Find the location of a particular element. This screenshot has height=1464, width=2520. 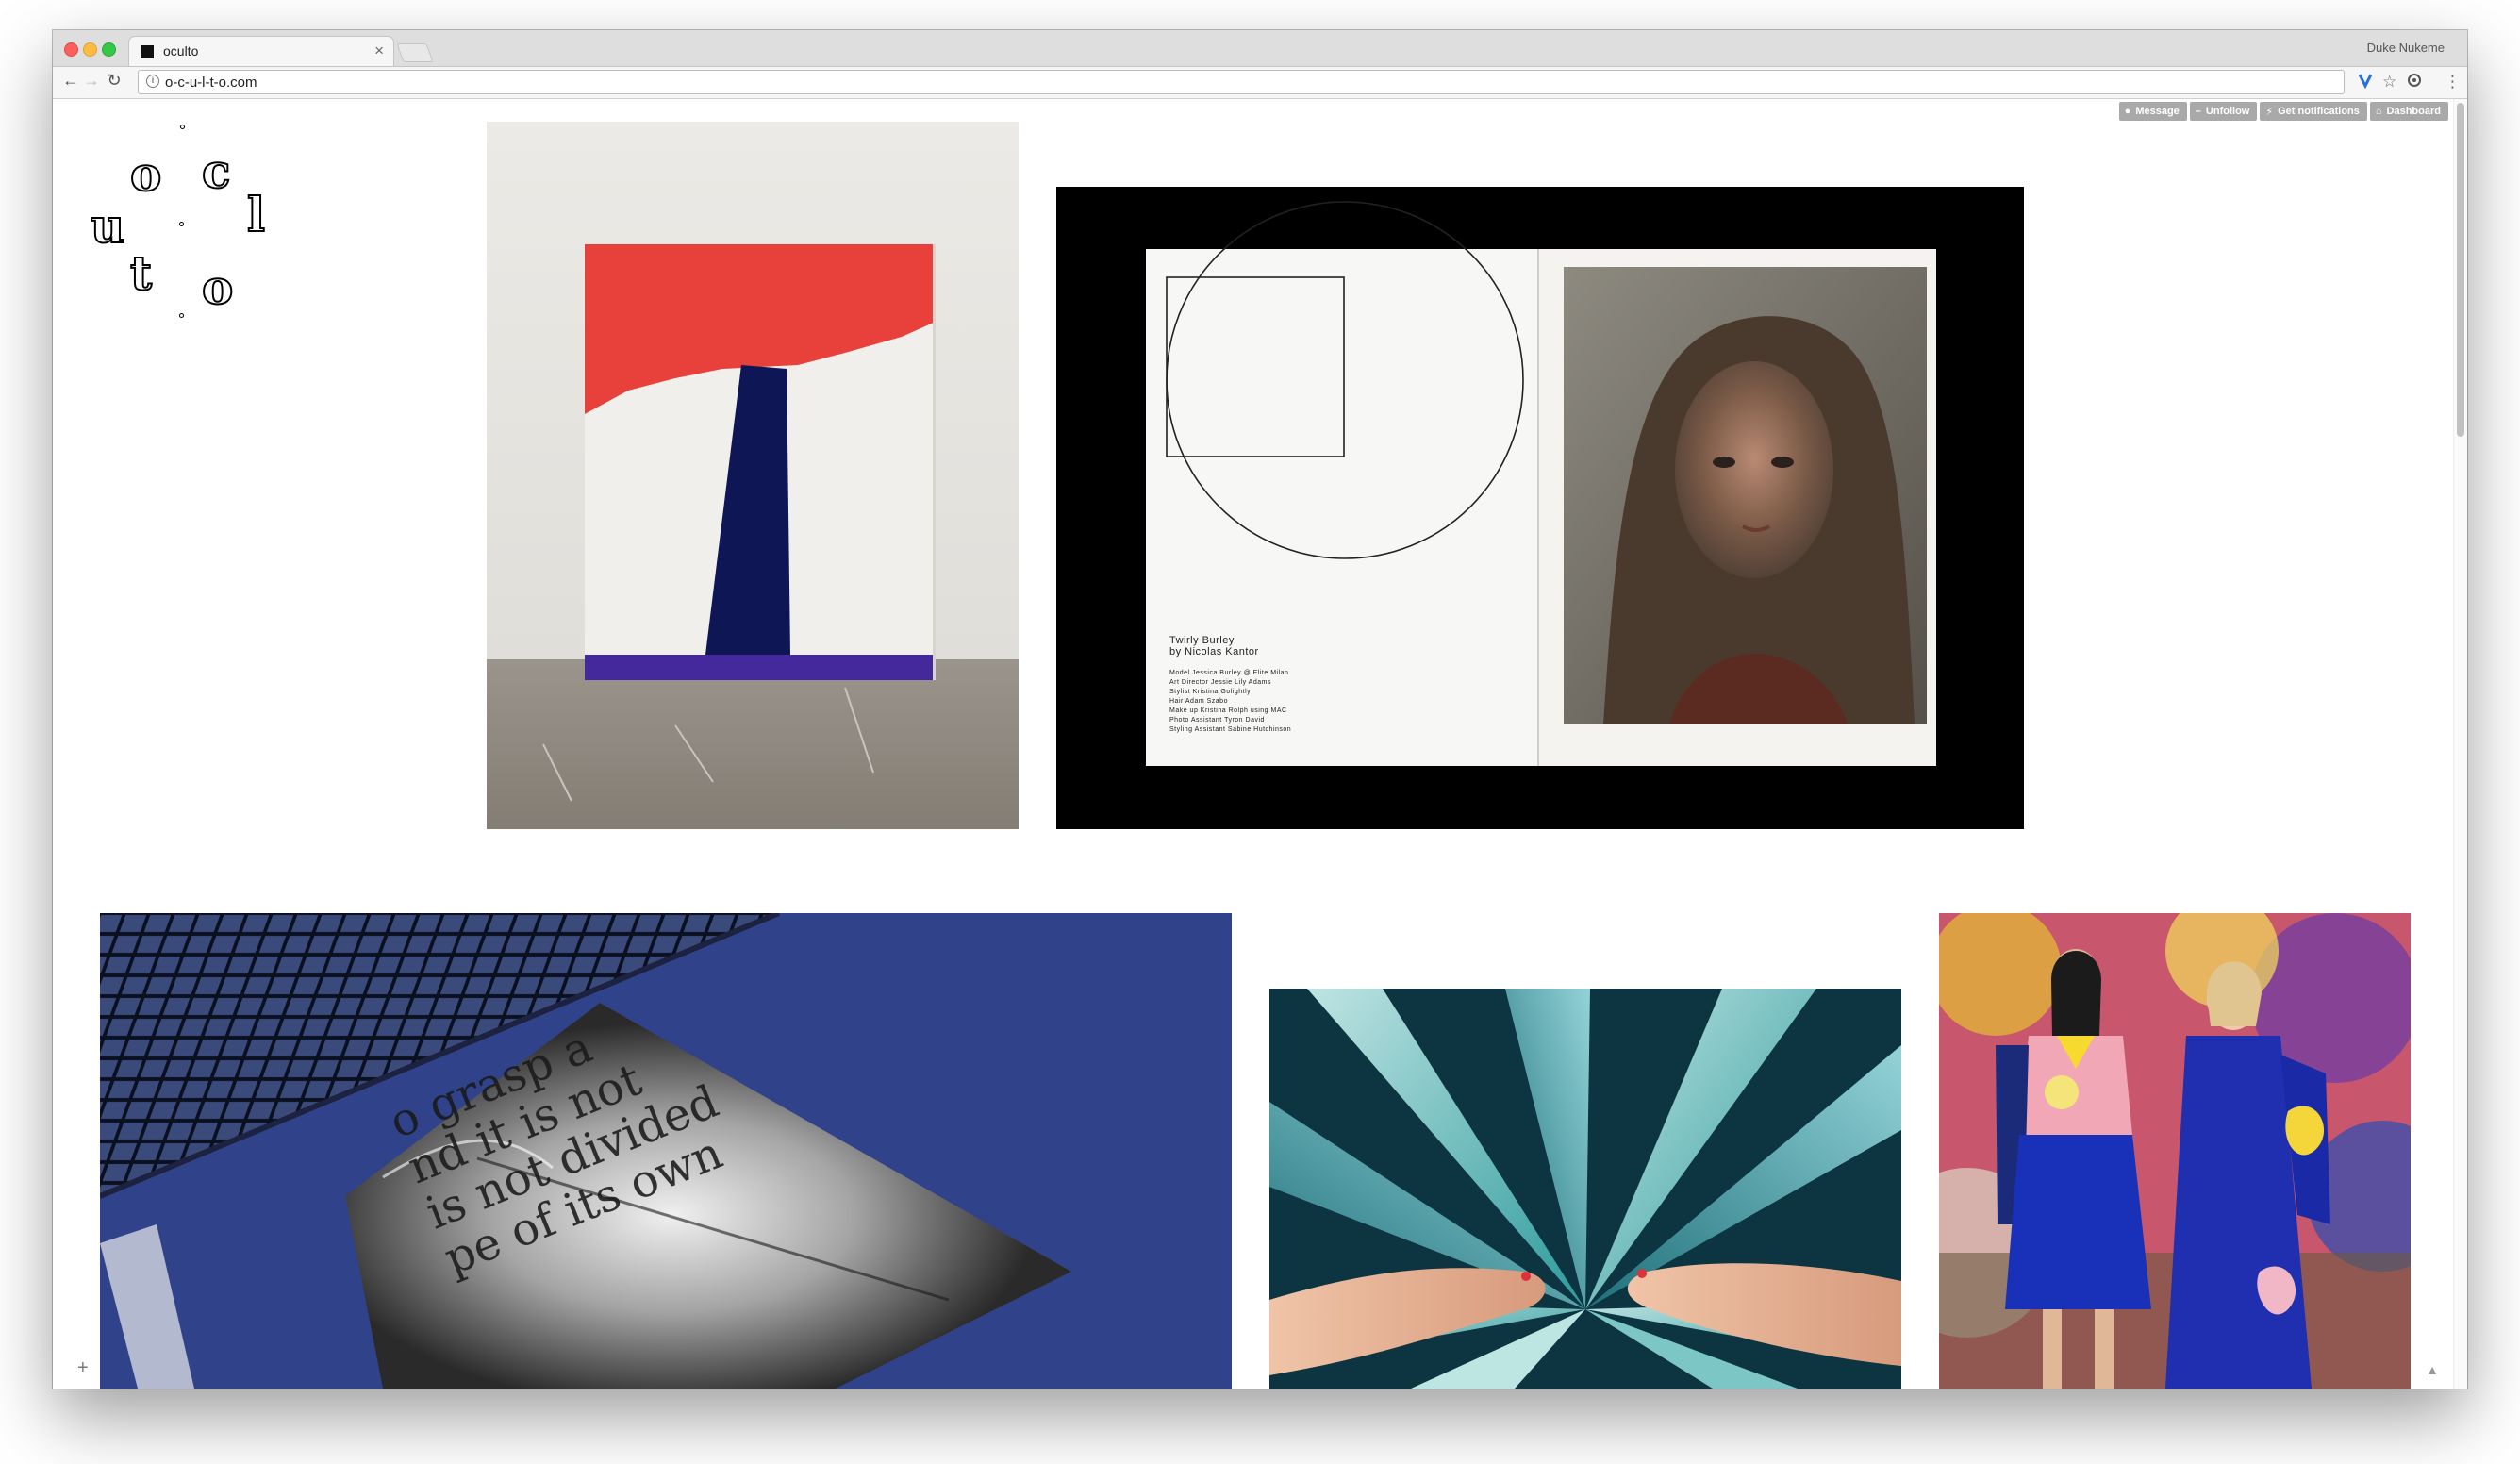

extension-v-icon is located at coordinates (2365, 82).